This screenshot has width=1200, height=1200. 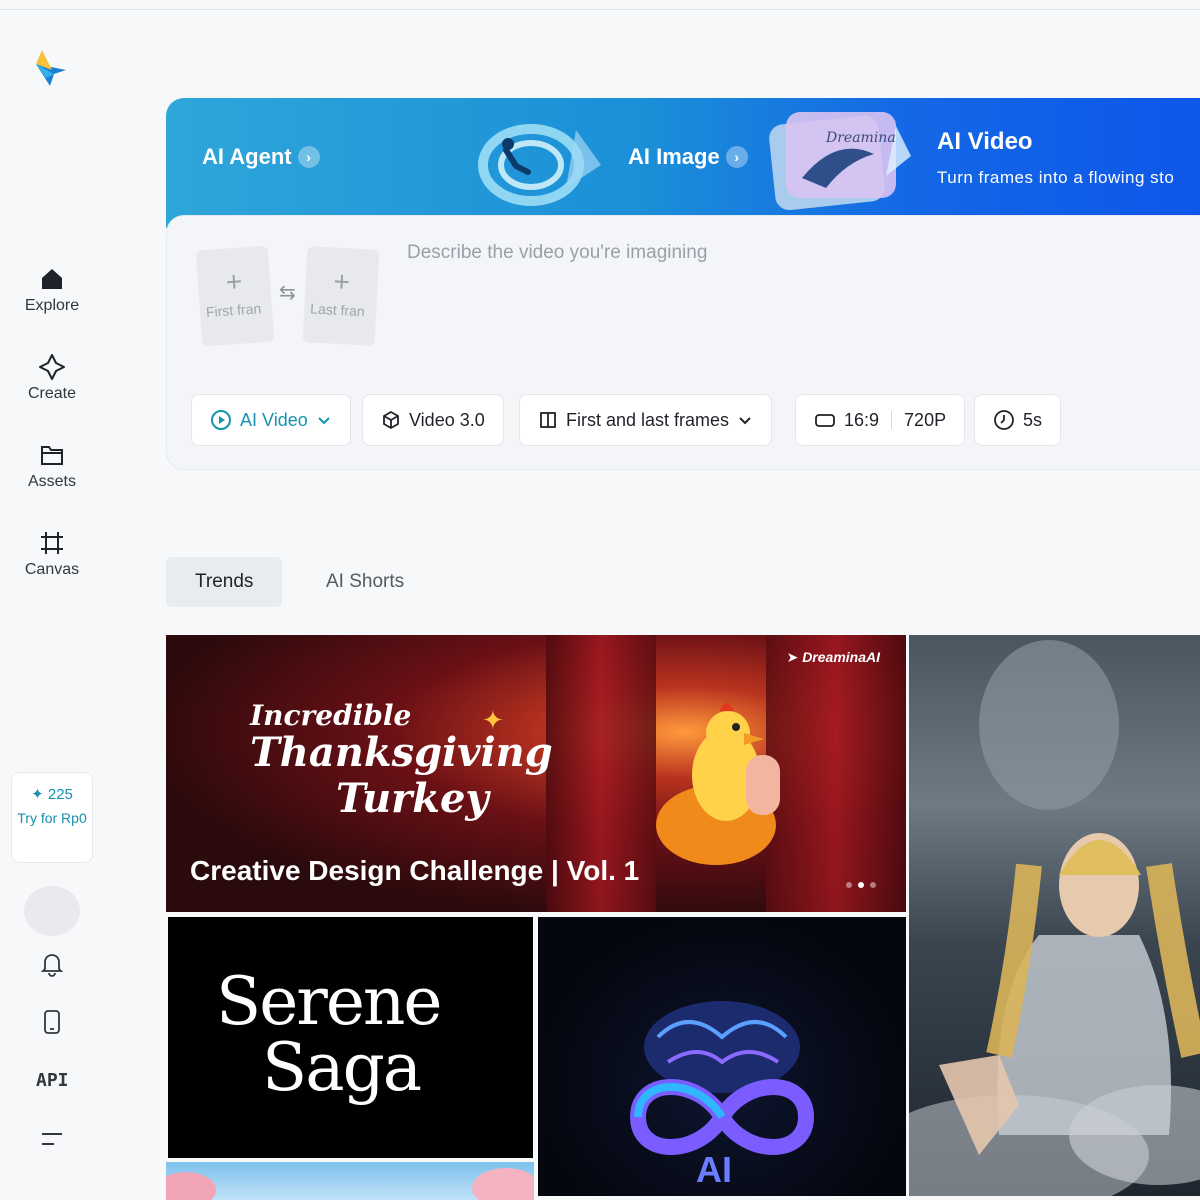 What do you see at coordinates (674, 156) in the screenshot?
I see `ai-image-label: AI Image` at bounding box center [674, 156].